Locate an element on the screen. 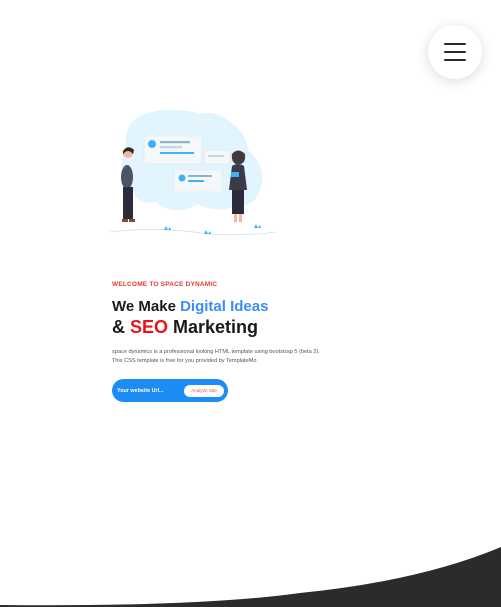  hero-illustration is located at coordinates (193, 173).